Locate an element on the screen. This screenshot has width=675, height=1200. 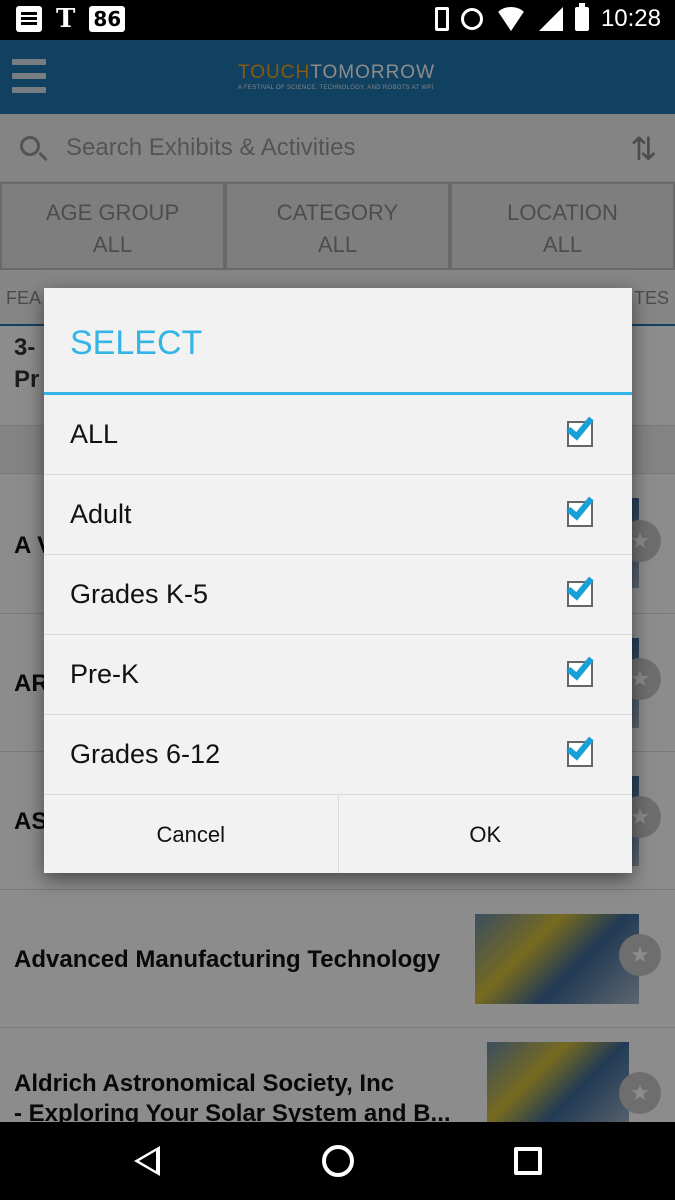
cancel-button: Cancel is located at coordinates (191, 834).